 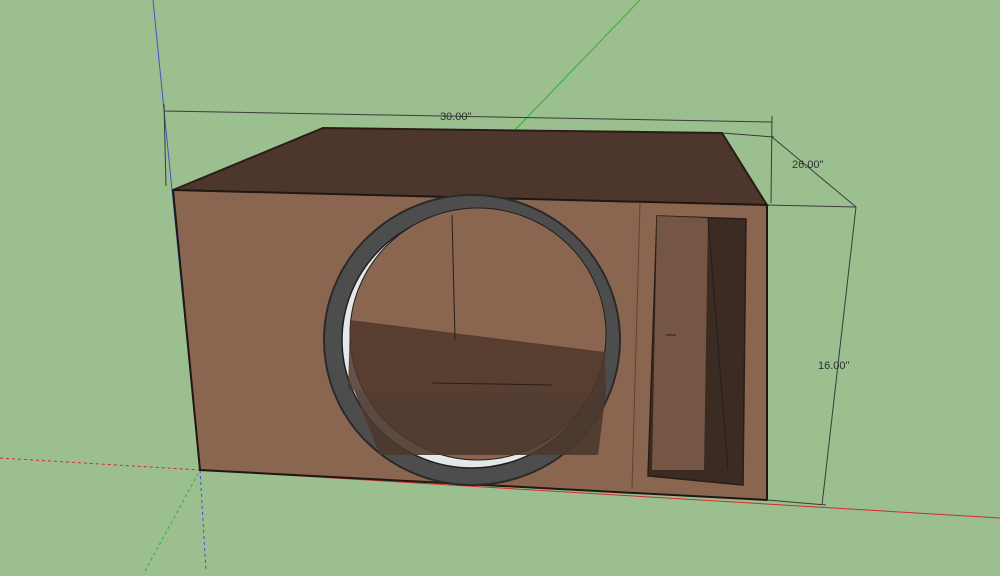 I want to click on depth-dimension-top-tick, so click(x=748, y=135).